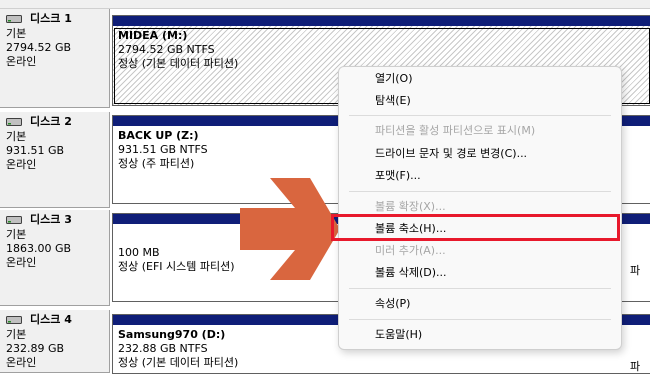 The width and height of the screenshot is (650, 374). Describe the element at coordinates (398, 335) in the screenshot. I see `menu-item-help: 도움말(H)` at that location.